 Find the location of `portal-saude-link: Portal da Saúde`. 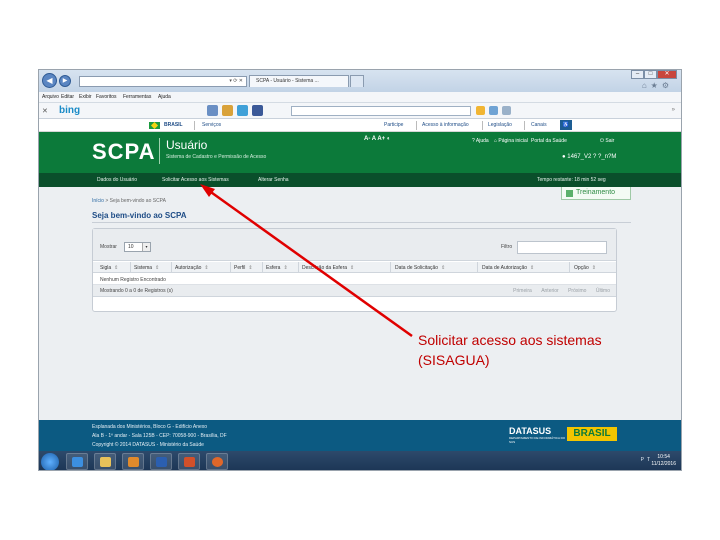

portal-saude-link: Portal da Saúde is located at coordinates (549, 141).